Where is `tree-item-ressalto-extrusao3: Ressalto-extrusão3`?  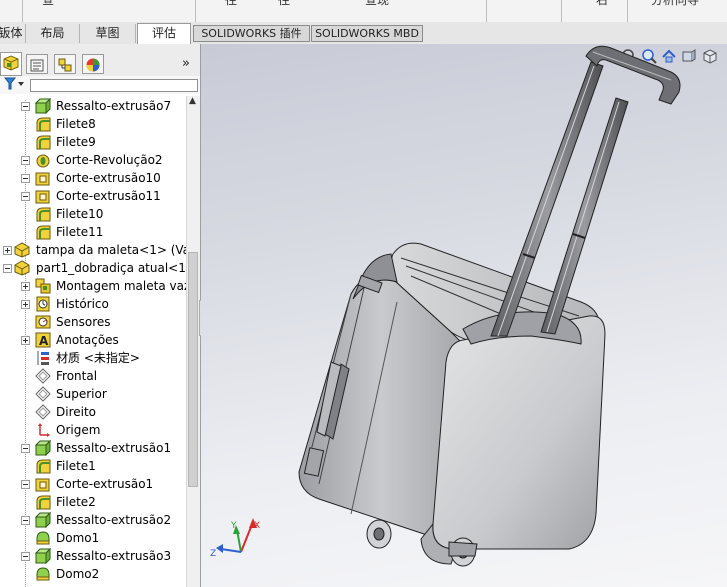 tree-item-ressalto-extrusao3: Ressalto-extrusão3 is located at coordinates (93, 556).